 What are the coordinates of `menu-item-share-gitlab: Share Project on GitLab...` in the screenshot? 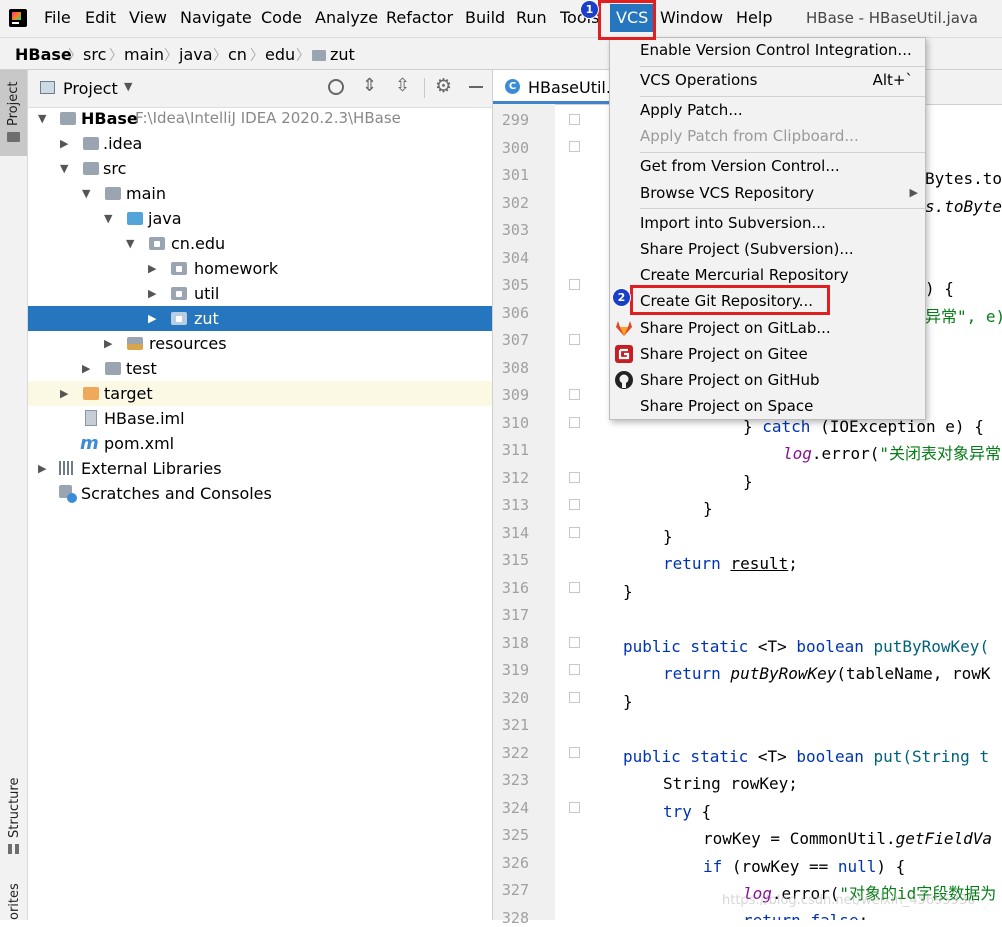 It's located at (735, 328).